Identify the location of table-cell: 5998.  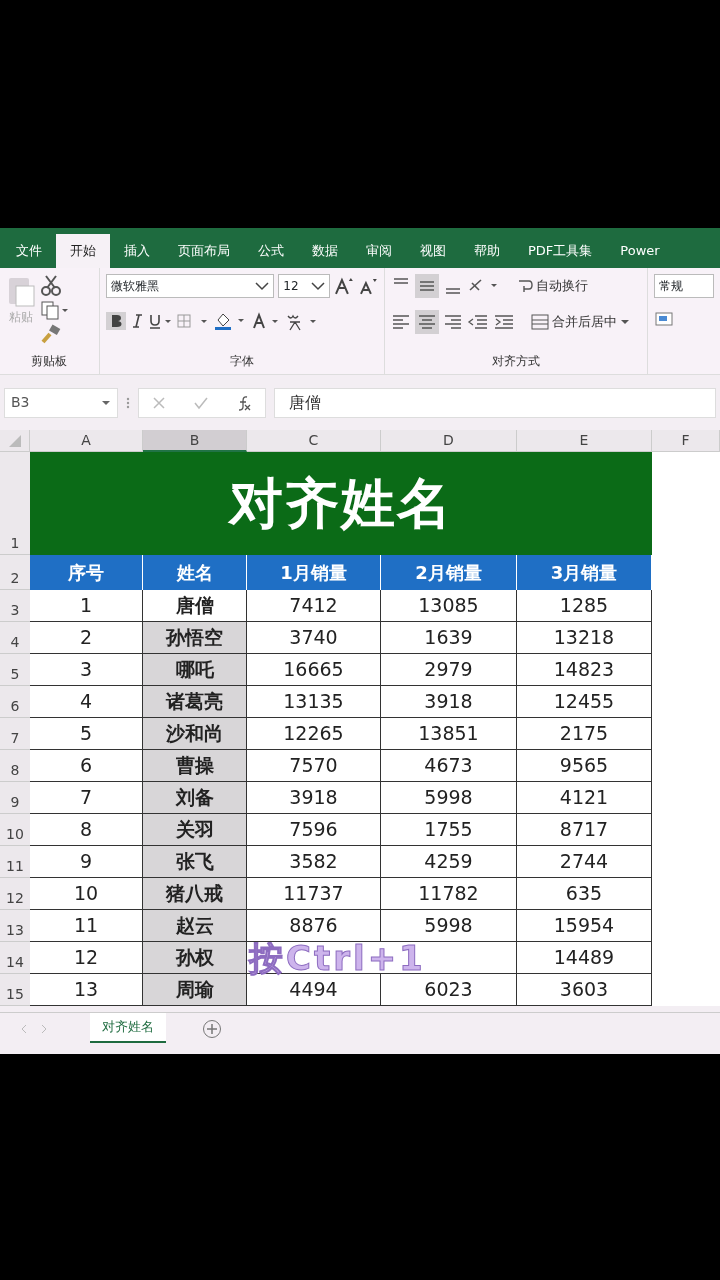
(449, 926).